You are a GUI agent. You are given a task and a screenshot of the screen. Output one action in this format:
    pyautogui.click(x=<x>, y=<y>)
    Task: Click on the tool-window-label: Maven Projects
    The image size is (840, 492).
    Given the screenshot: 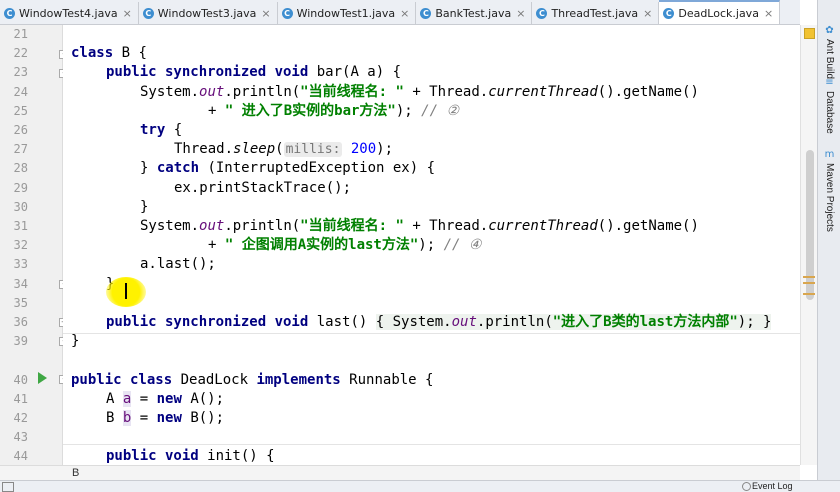 What is the action you would take?
    pyautogui.click(x=829, y=197)
    